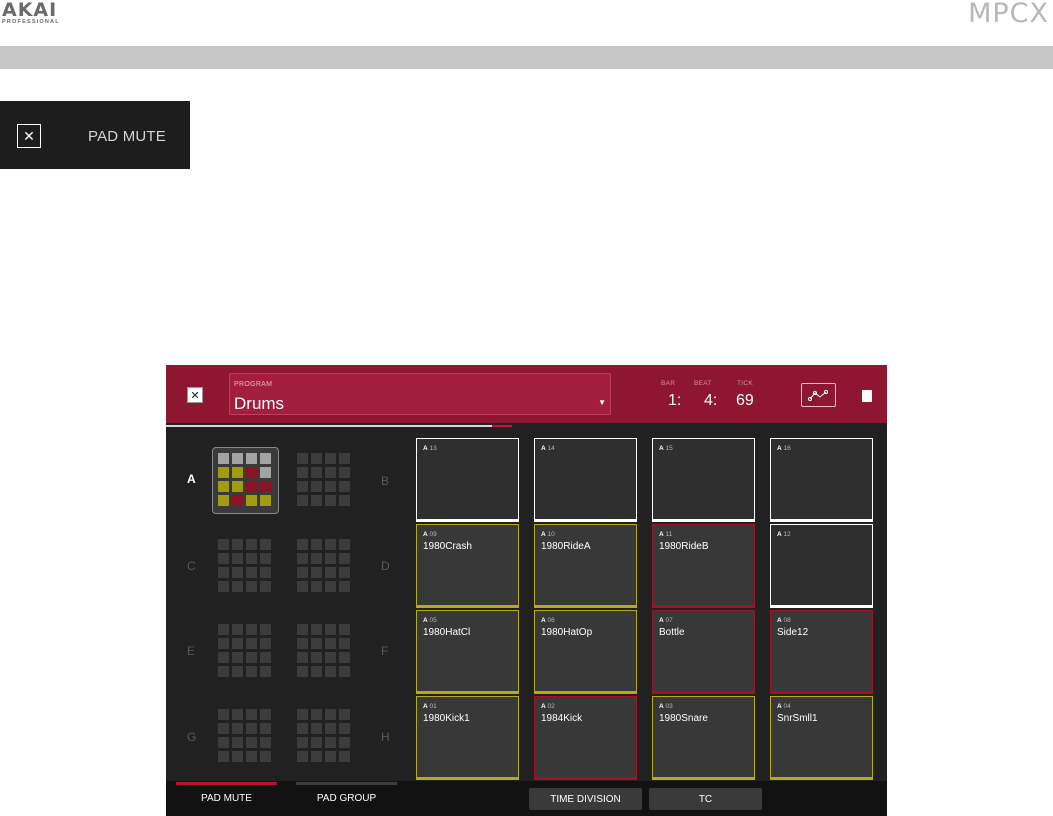  I want to click on tick-label: TICK, so click(745, 383).